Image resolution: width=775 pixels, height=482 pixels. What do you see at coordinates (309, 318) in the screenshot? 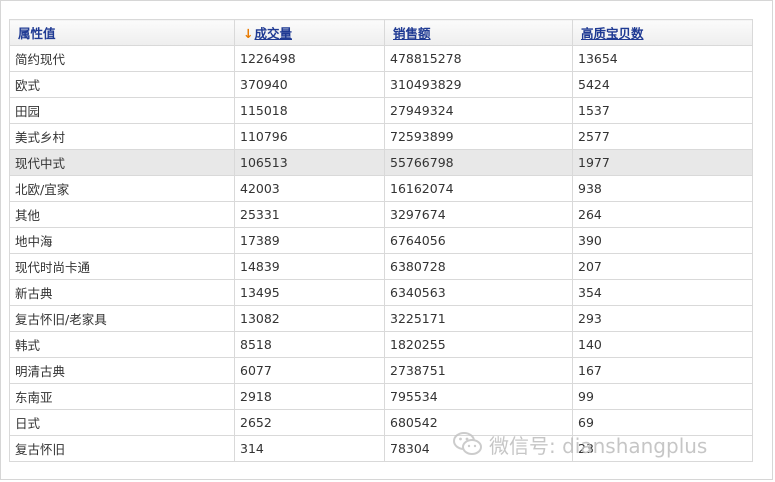
I see `table-cell-volume: 13082` at bounding box center [309, 318].